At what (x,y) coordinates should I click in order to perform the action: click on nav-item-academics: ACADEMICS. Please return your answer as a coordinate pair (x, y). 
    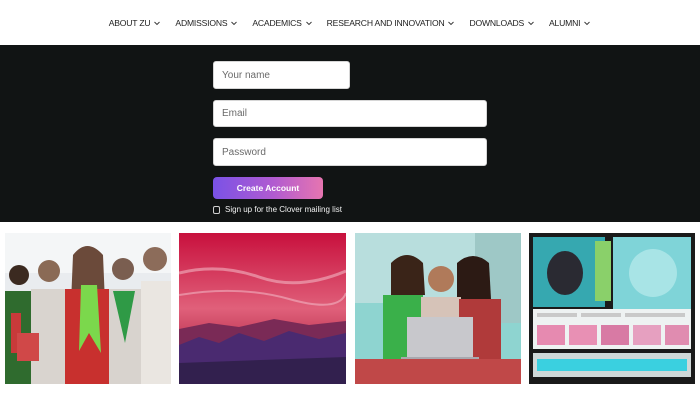
    Looking at the image, I should click on (282, 23).